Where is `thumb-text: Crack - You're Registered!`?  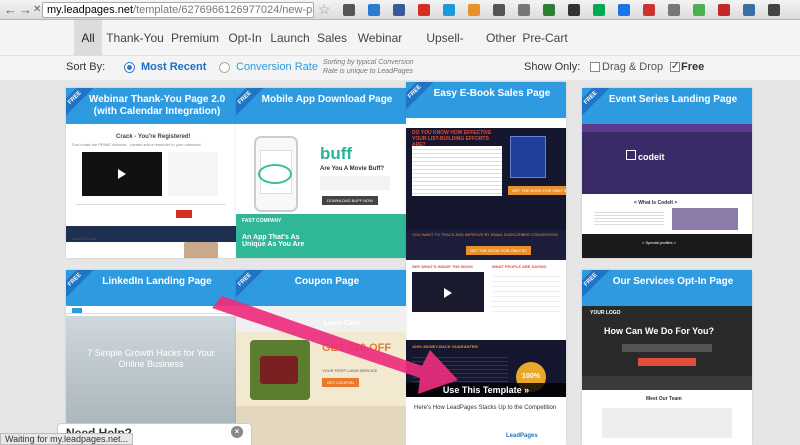 thumb-text: Crack - You're Registered! is located at coordinates (153, 137).